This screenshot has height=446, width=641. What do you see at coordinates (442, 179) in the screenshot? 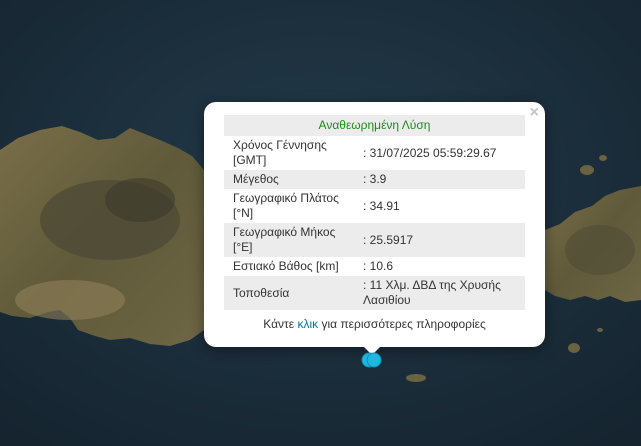
I see `magnitude-value: : 3.9` at bounding box center [442, 179].